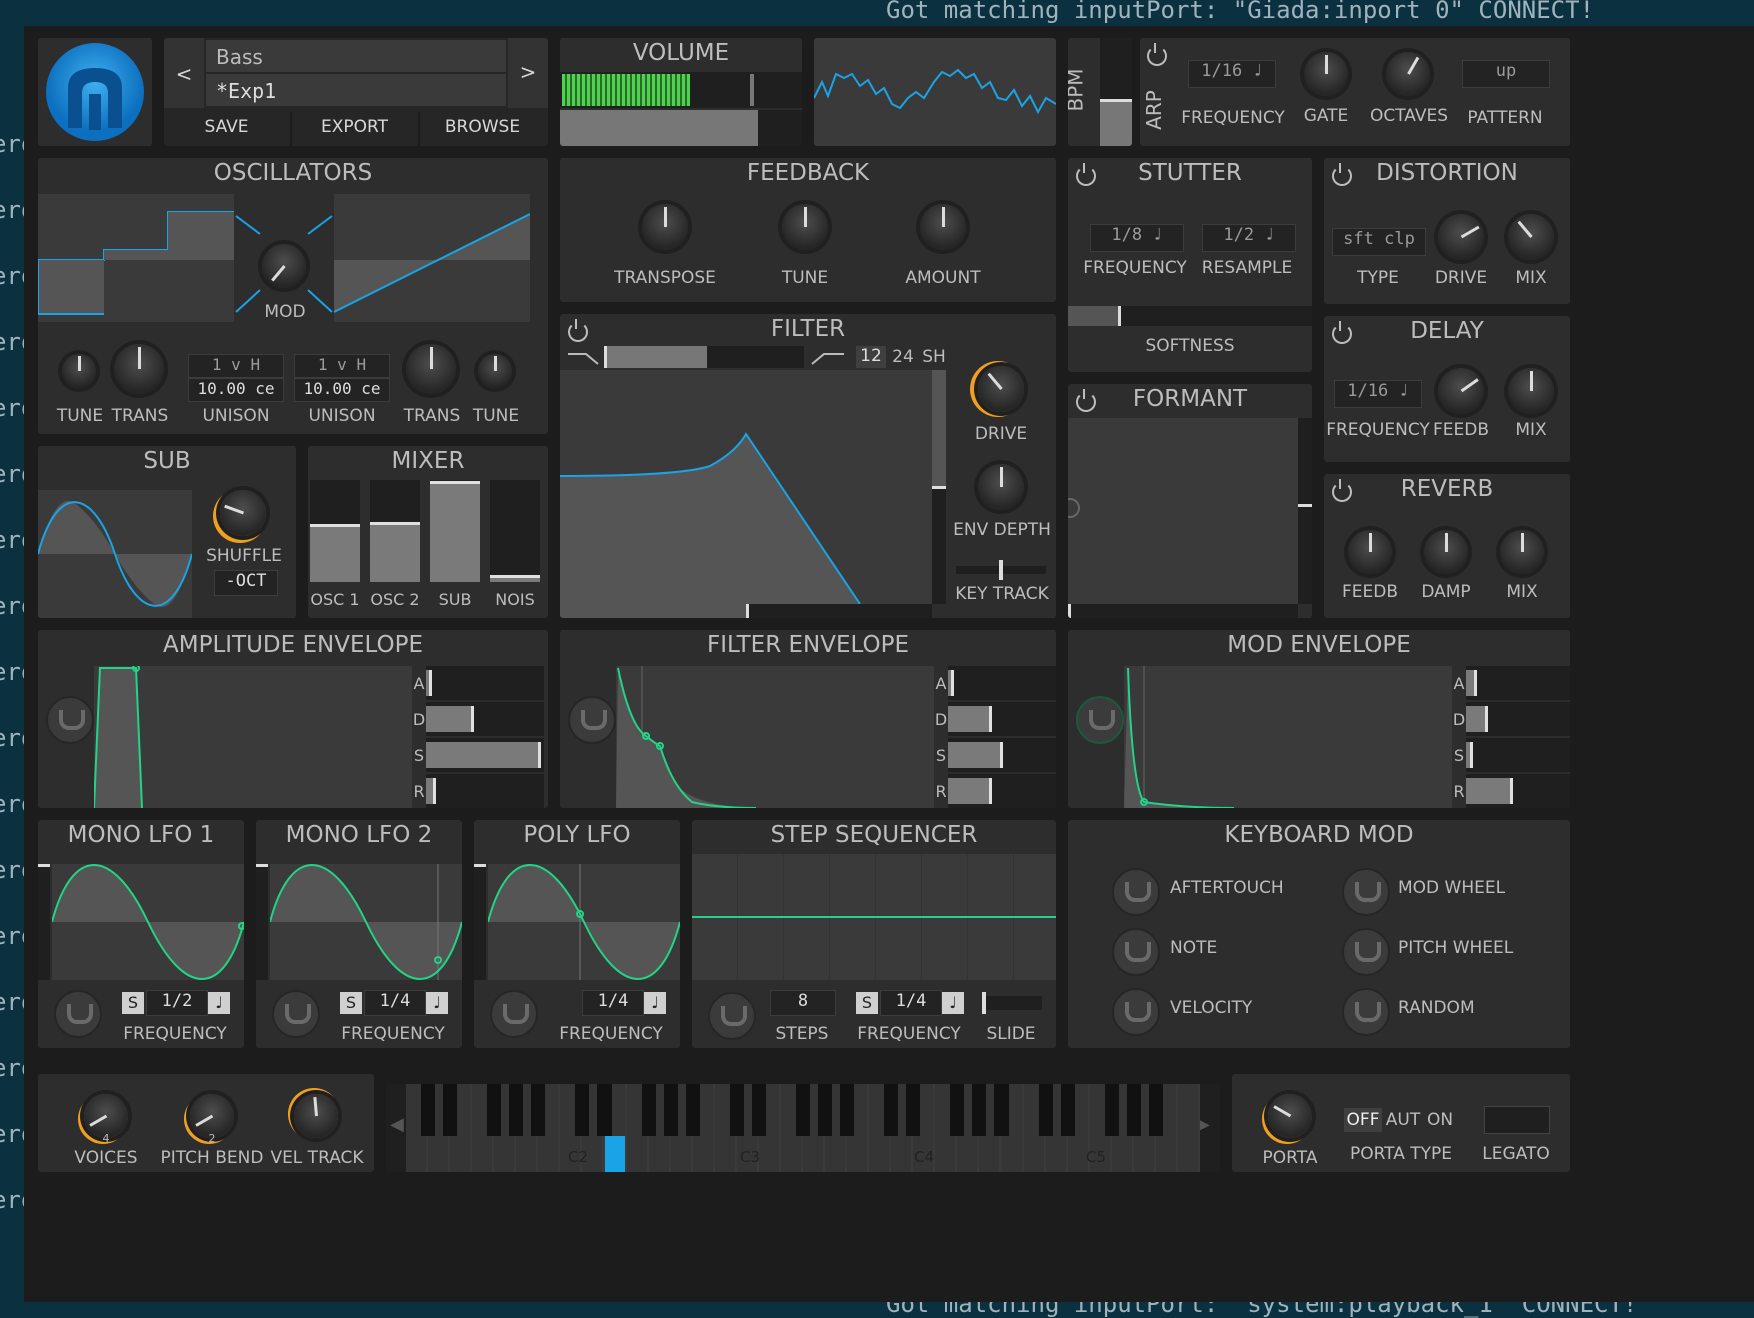 The height and width of the screenshot is (1318, 1754). Describe the element at coordinates (243, 513) in the screenshot. I see `sub-shuffle-knob` at that location.